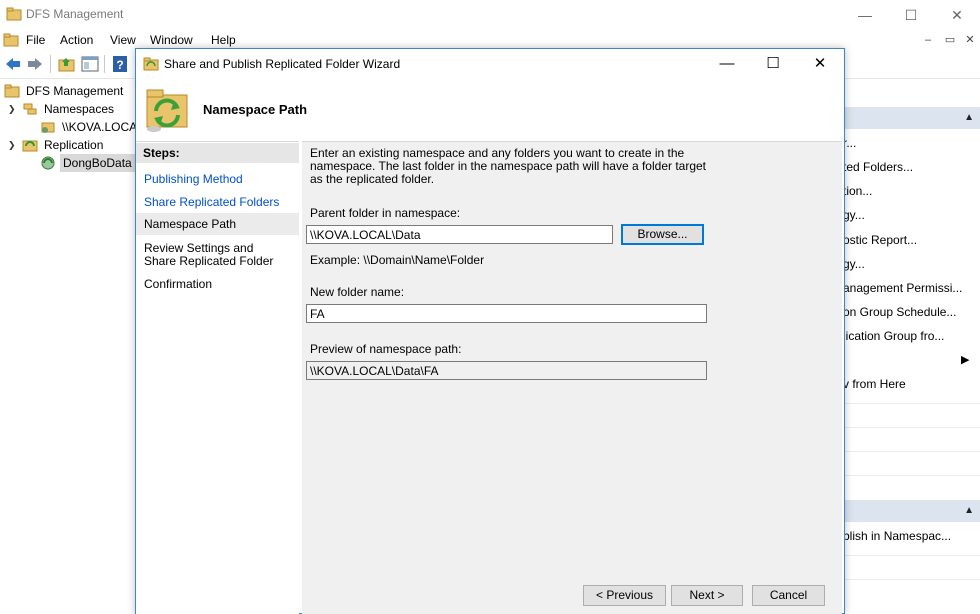  I want to click on submenu-arrow-icon: ▶, so click(965, 359).